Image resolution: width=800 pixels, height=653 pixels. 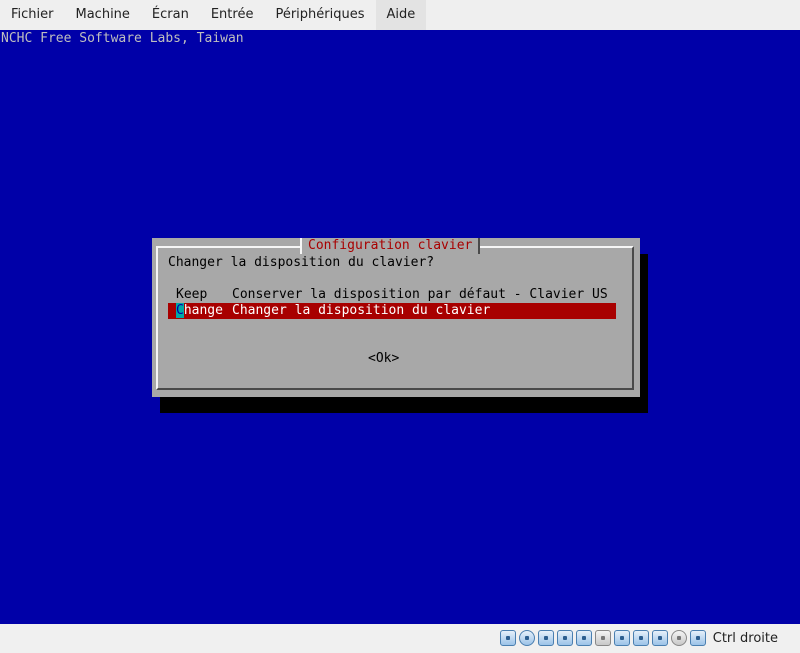 What do you see at coordinates (122, 38) in the screenshot?
I see `console-backtitle: NCHC Free Software Labs, Taiwan` at bounding box center [122, 38].